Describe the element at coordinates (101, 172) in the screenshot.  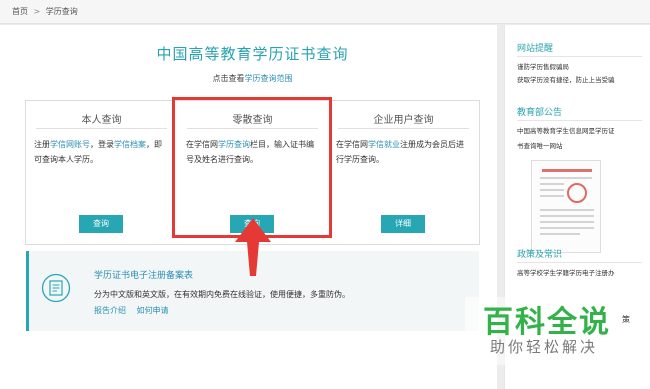
I see `self-query-column: 本人查询 注册学信网账号，登录学信档案，即可查询本人学历。 查询` at that location.